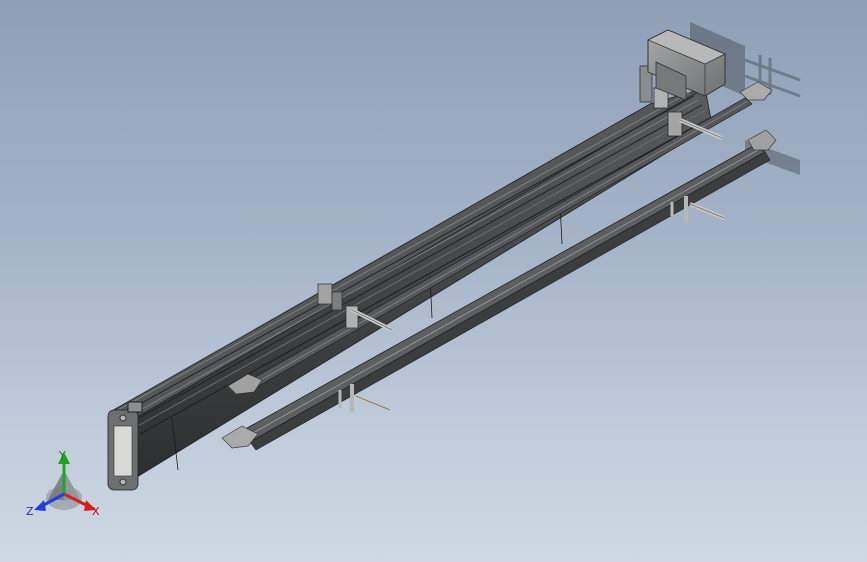 The height and width of the screenshot is (562, 867). I want to click on z-axis-arrow, so click(40, 505).